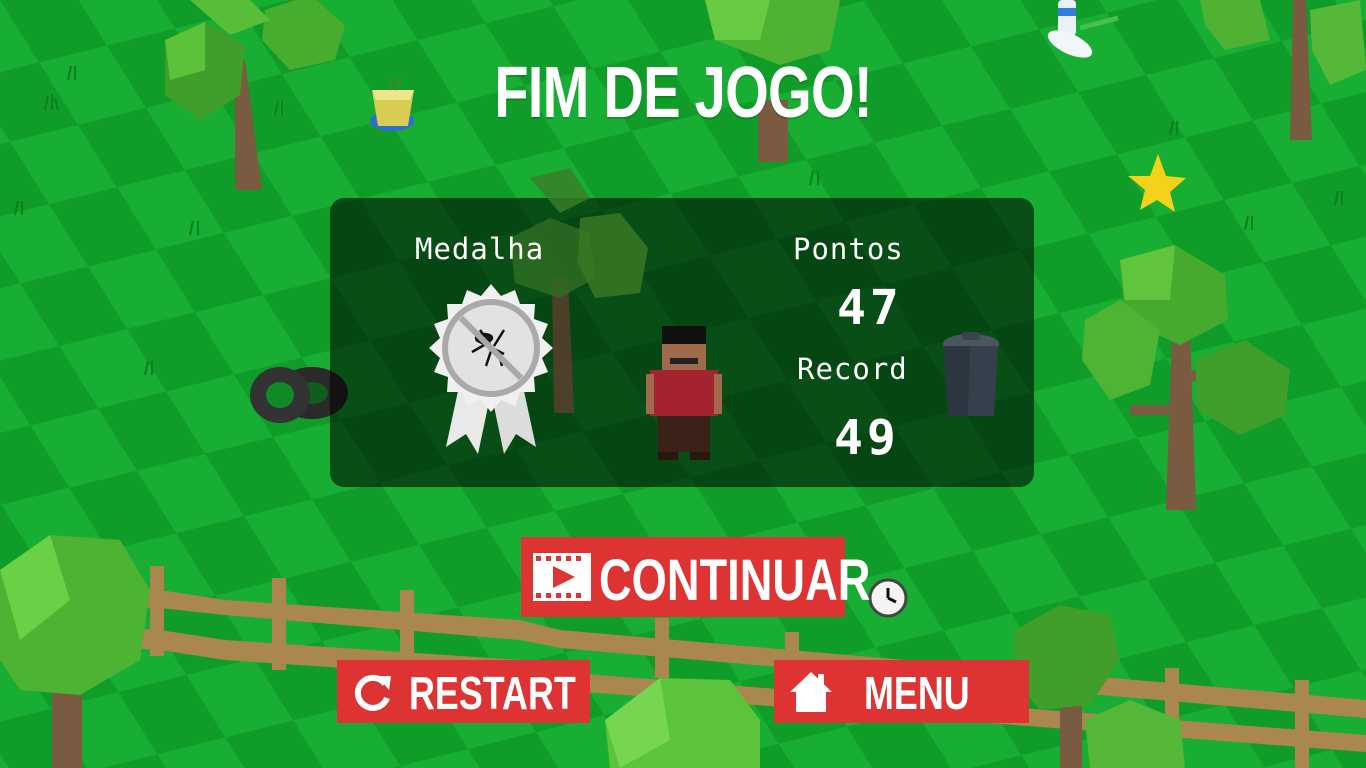 The image size is (1366, 768). I want to click on points-value: 47, so click(870, 308).